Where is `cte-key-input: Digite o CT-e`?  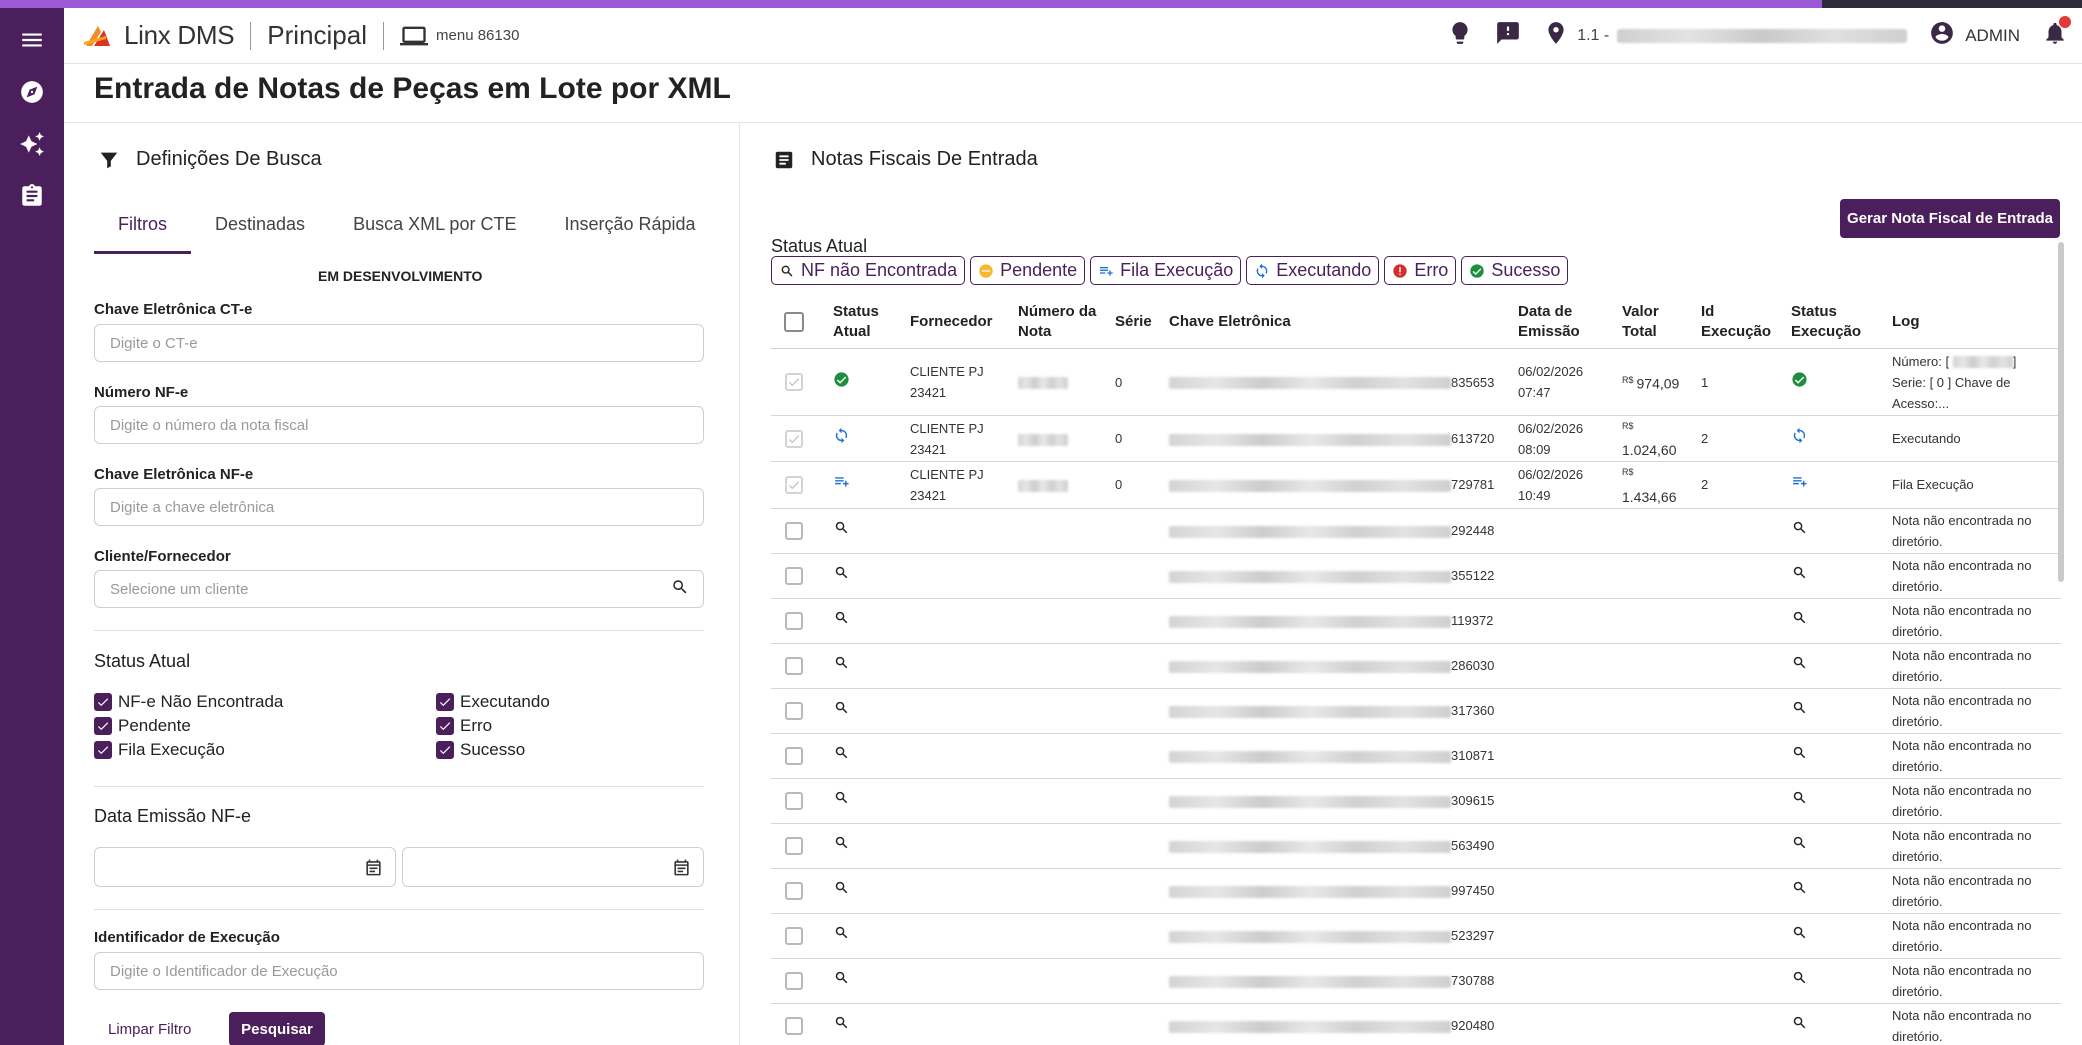 cte-key-input: Digite o CT-e is located at coordinates (399, 343).